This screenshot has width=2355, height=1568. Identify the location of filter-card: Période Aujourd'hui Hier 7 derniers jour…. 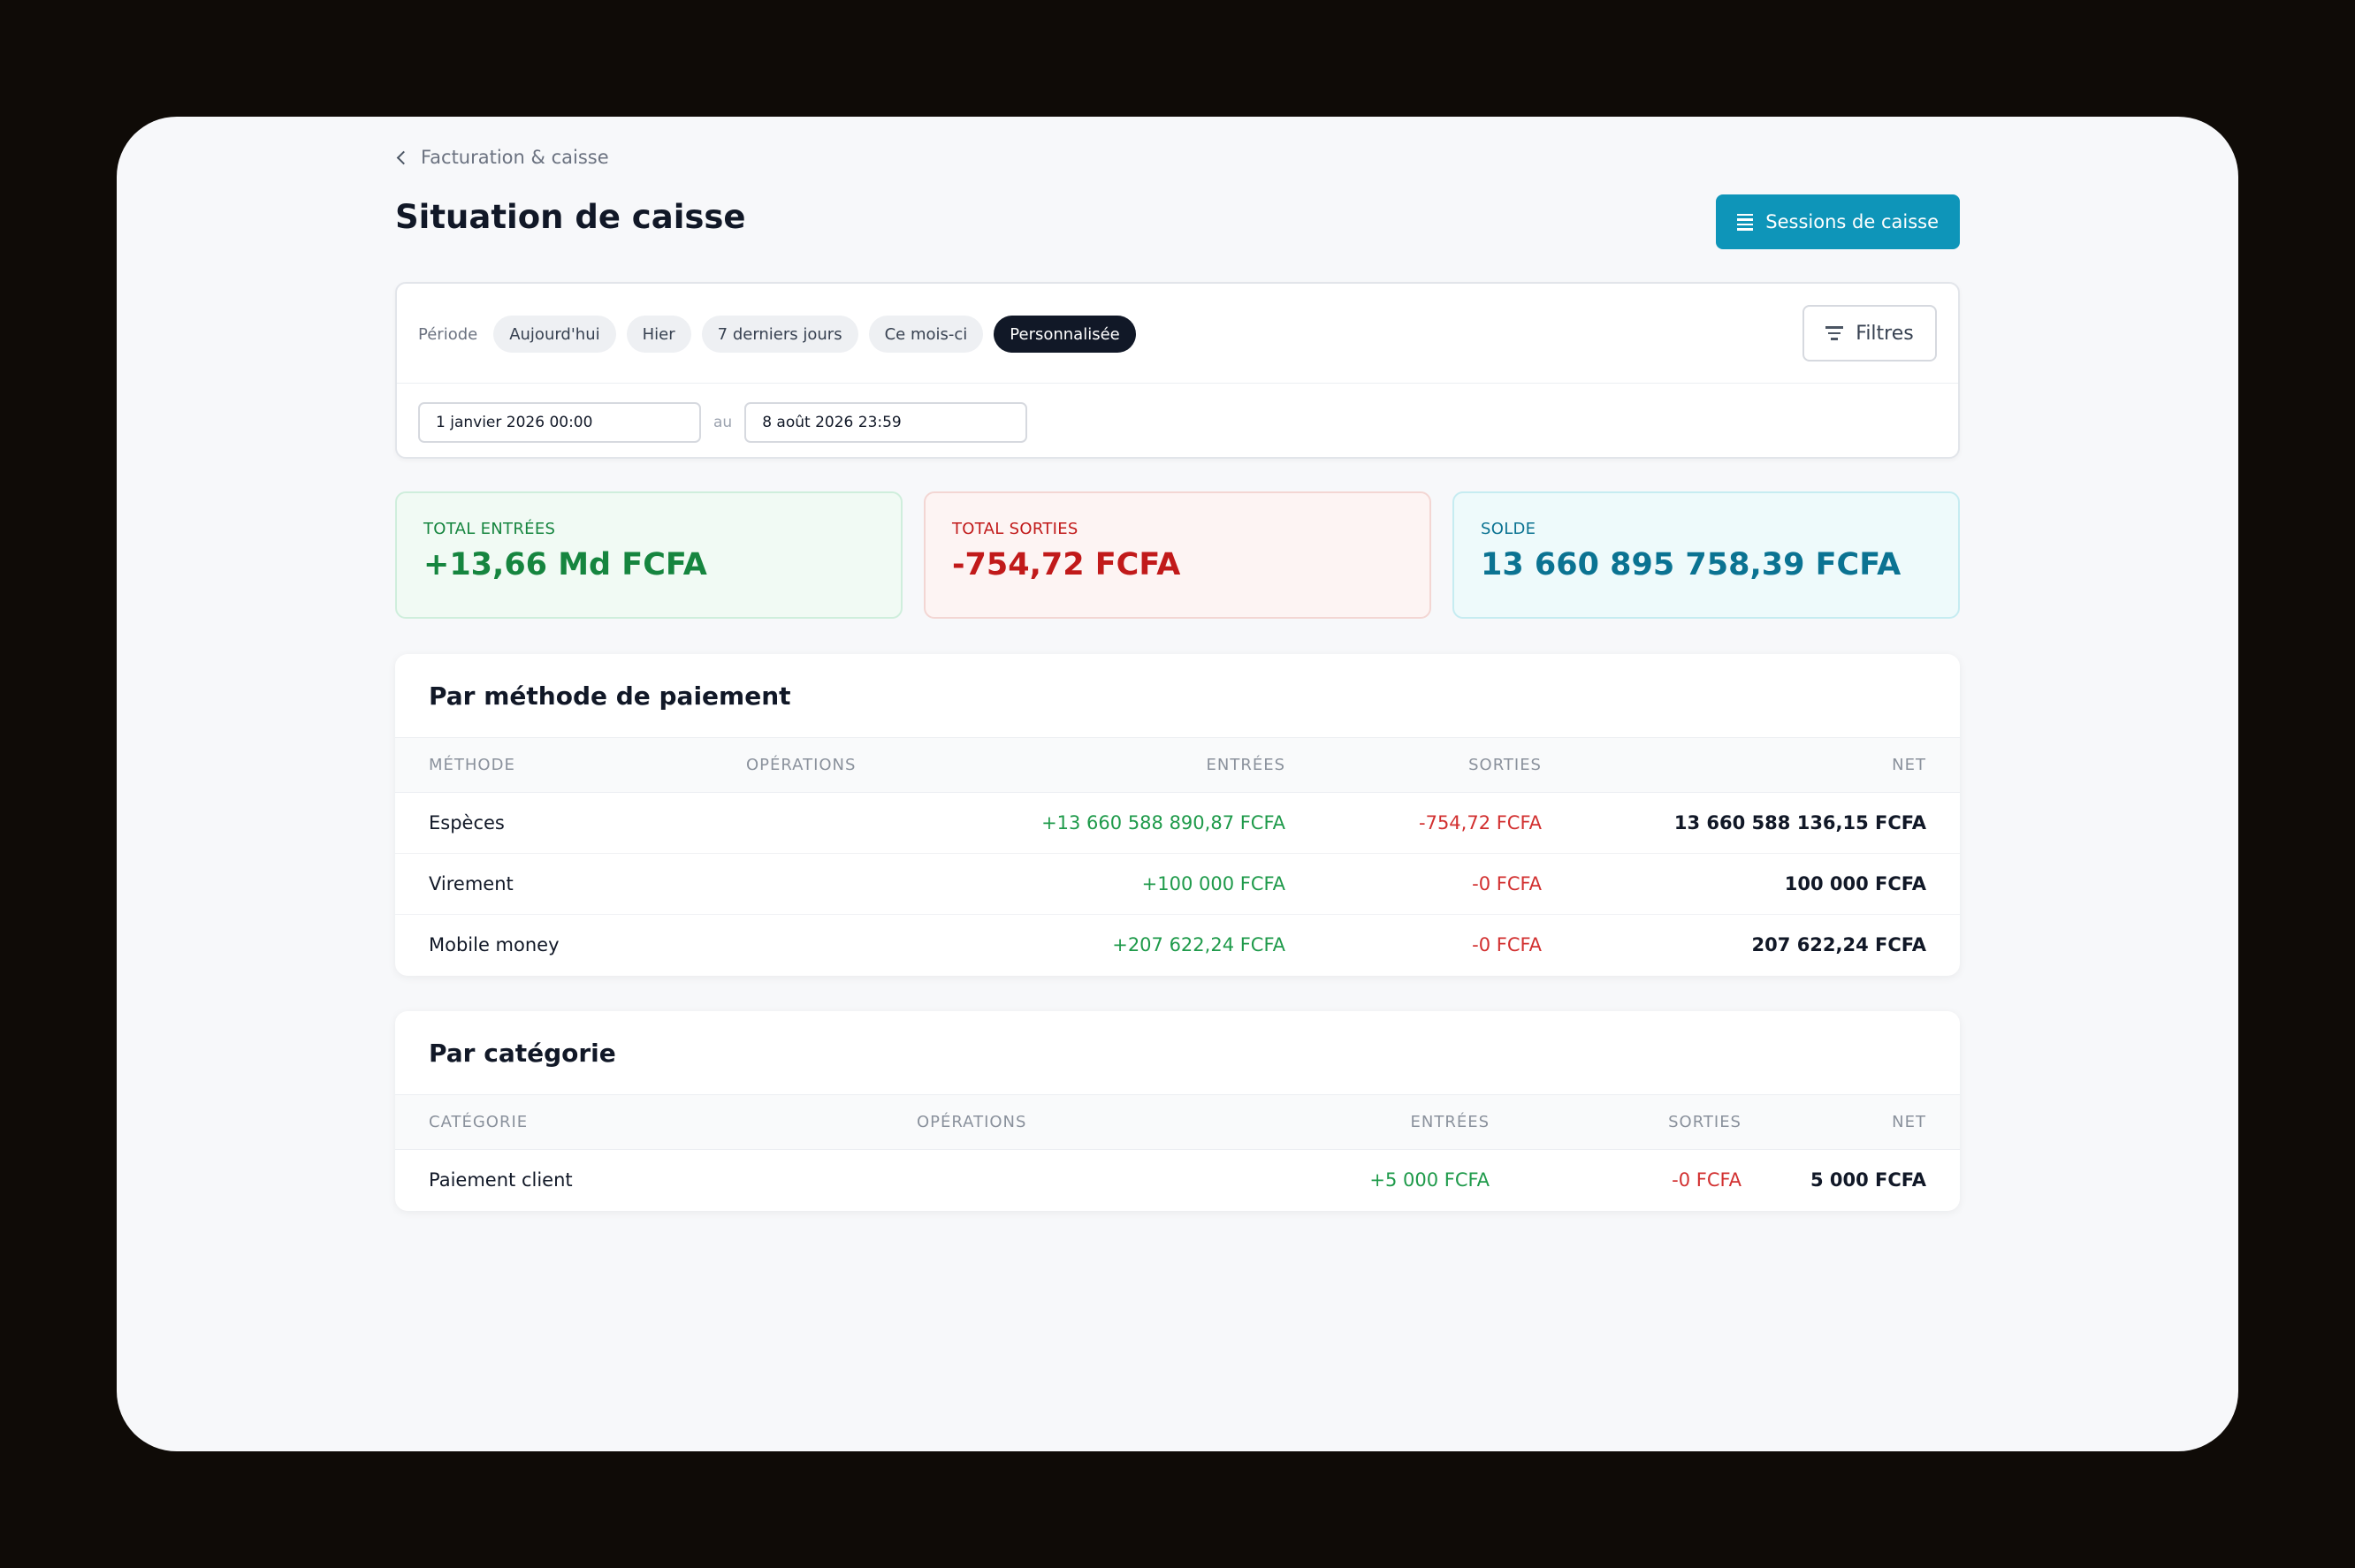
(1177, 371).